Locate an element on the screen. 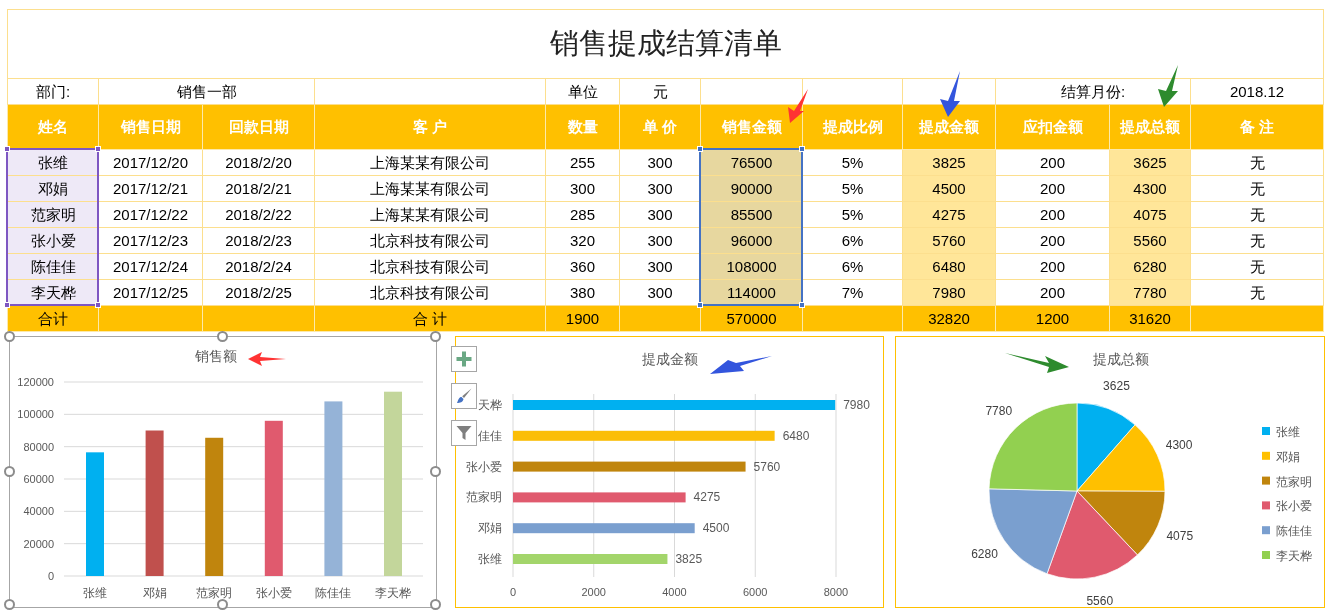  axis-tick-label: 4000 is located at coordinates (674, 592).